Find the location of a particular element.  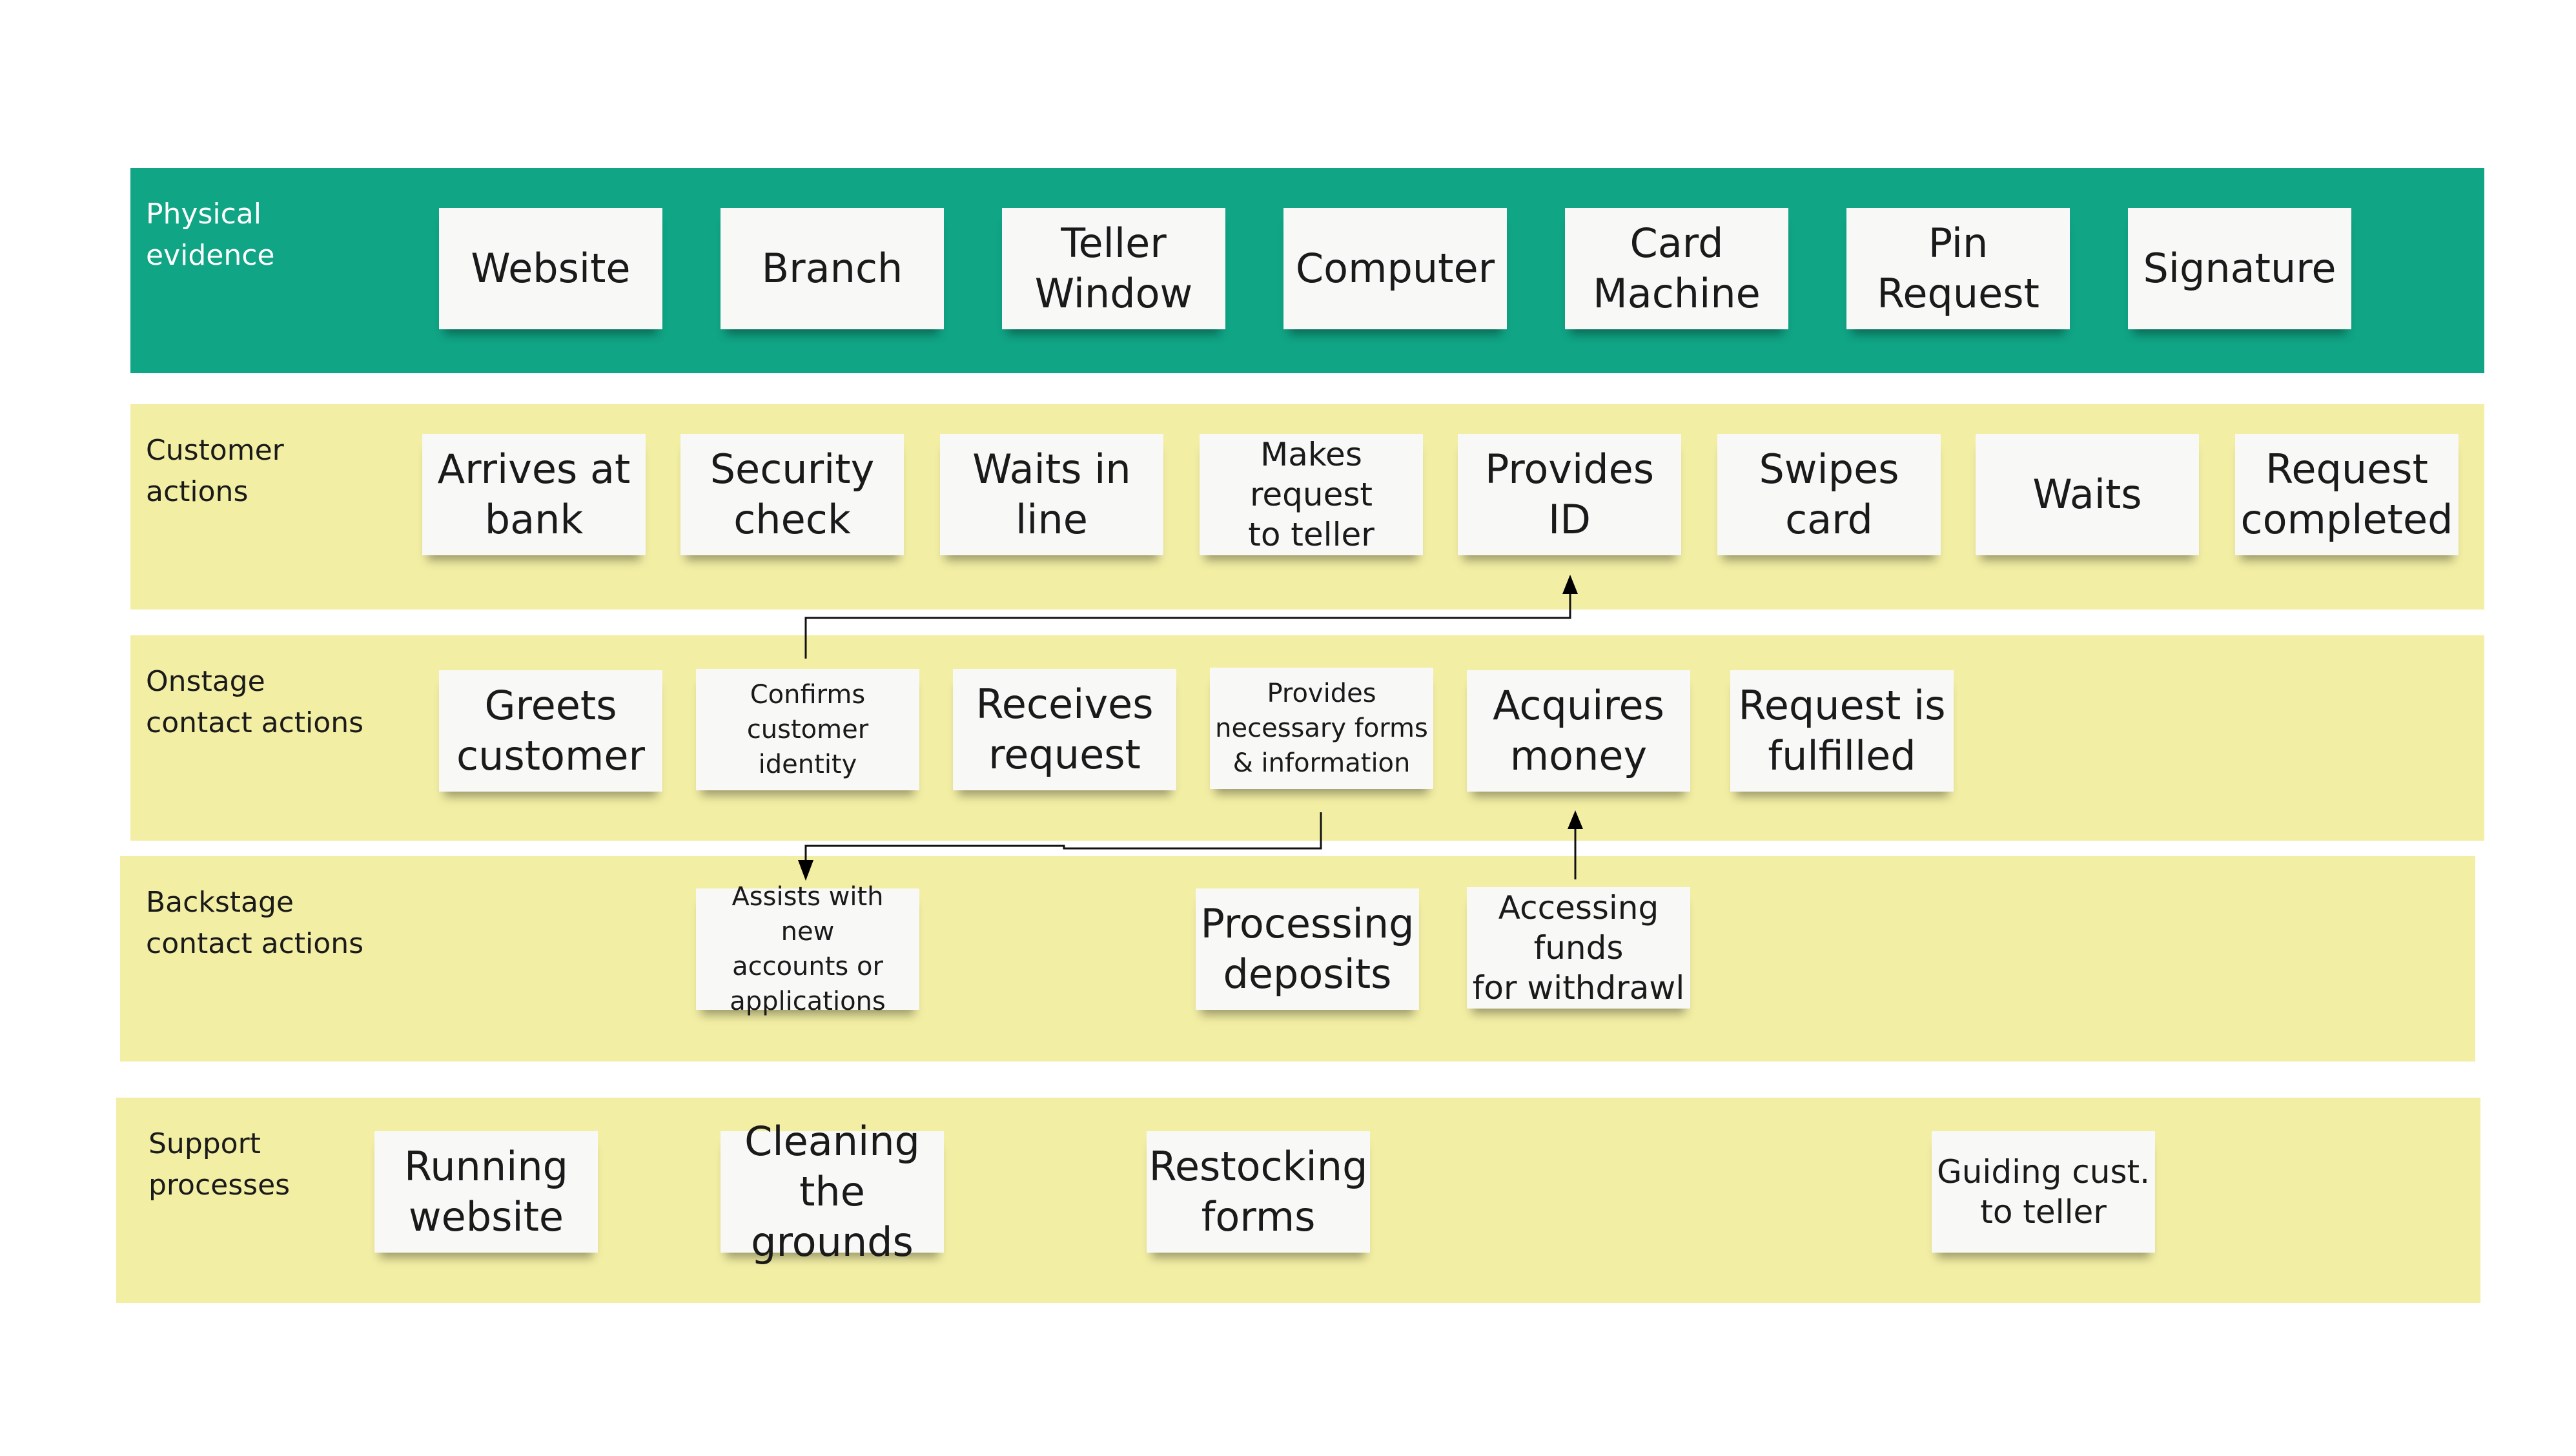

note-arrives-at-bank: Arrives at bank is located at coordinates (534, 494).